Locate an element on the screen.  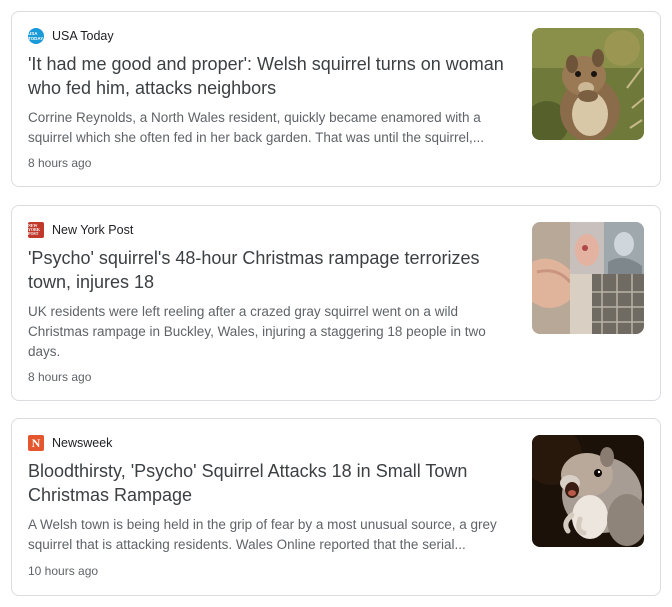
injury-collage-photo is located at coordinates (588, 278).